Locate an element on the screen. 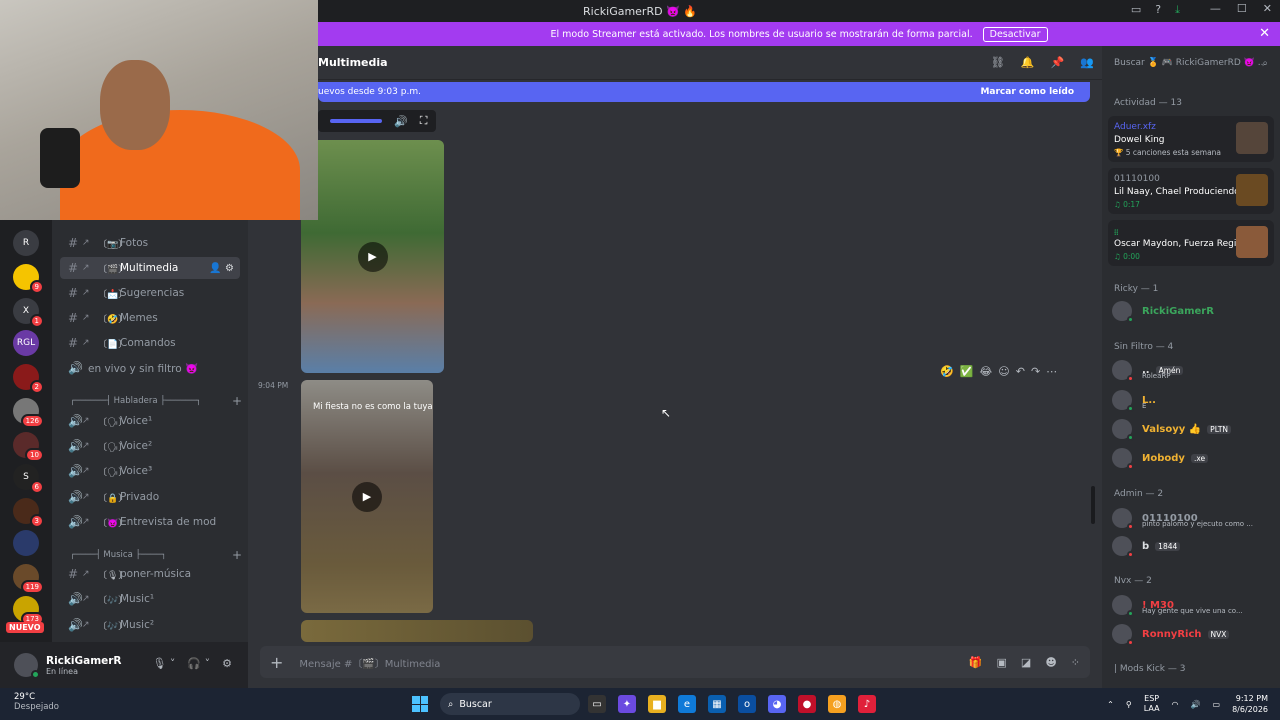 This screenshot has width=1280, height=720. download-icon: ⤓ is located at coordinates (1177, 10).